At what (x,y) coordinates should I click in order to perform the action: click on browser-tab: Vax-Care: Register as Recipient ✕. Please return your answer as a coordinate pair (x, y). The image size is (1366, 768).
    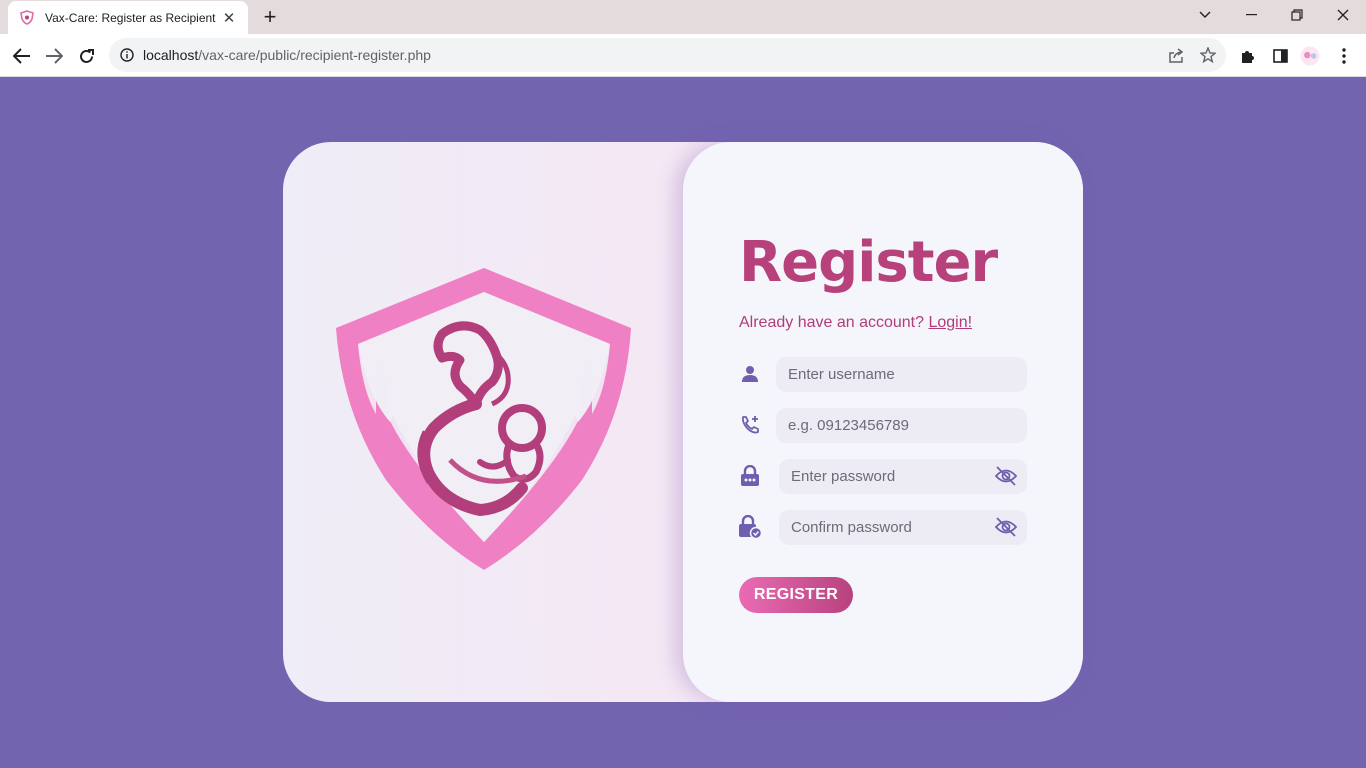
    Looking at the image, I should click on (128, 17).